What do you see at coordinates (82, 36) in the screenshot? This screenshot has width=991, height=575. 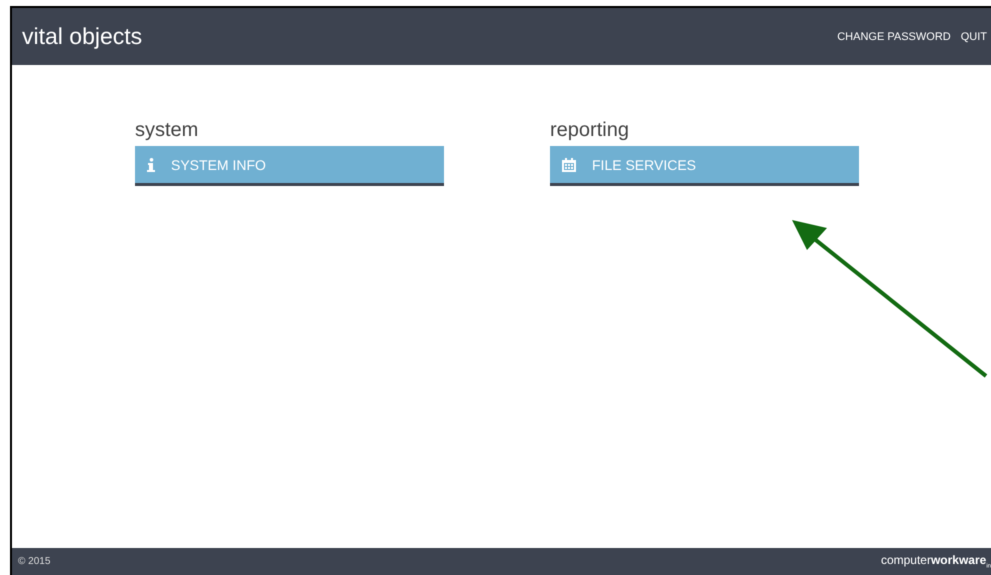 I see `app-title: vital objects` at bounding box center [82, 36].